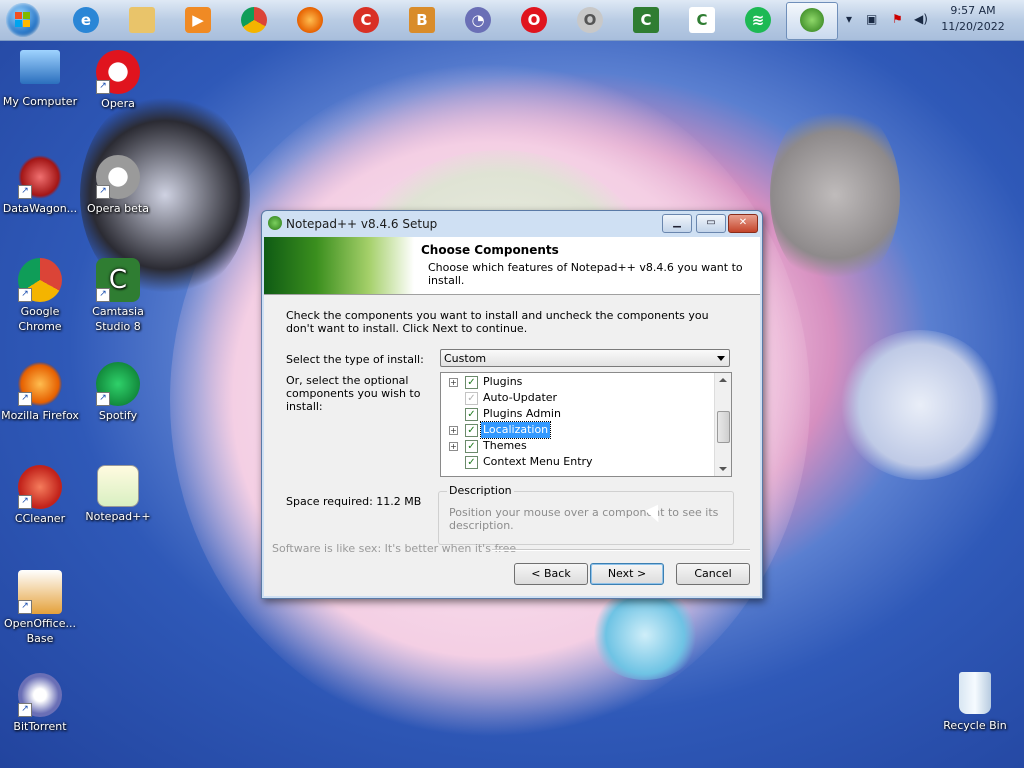  What do you see at coordinates (743, 223) in the screenshot?
I see `close-button: ✕` at bounding box center [743, 223].